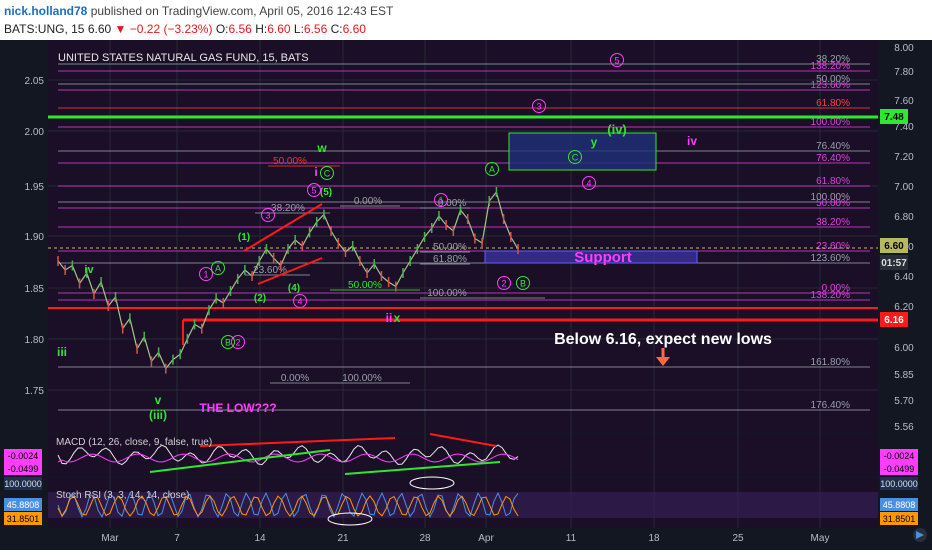 The width and height of the screenshot is (932, 555). I want to click on x-tick-label: 21, so click(343, 538).